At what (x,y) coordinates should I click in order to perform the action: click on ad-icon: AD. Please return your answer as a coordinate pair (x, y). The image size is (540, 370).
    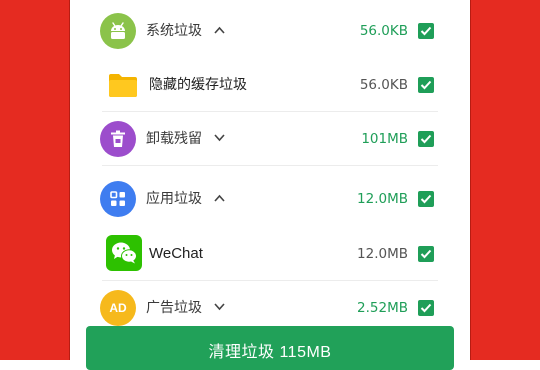
    Looking at the image, I should click on (118, 308).